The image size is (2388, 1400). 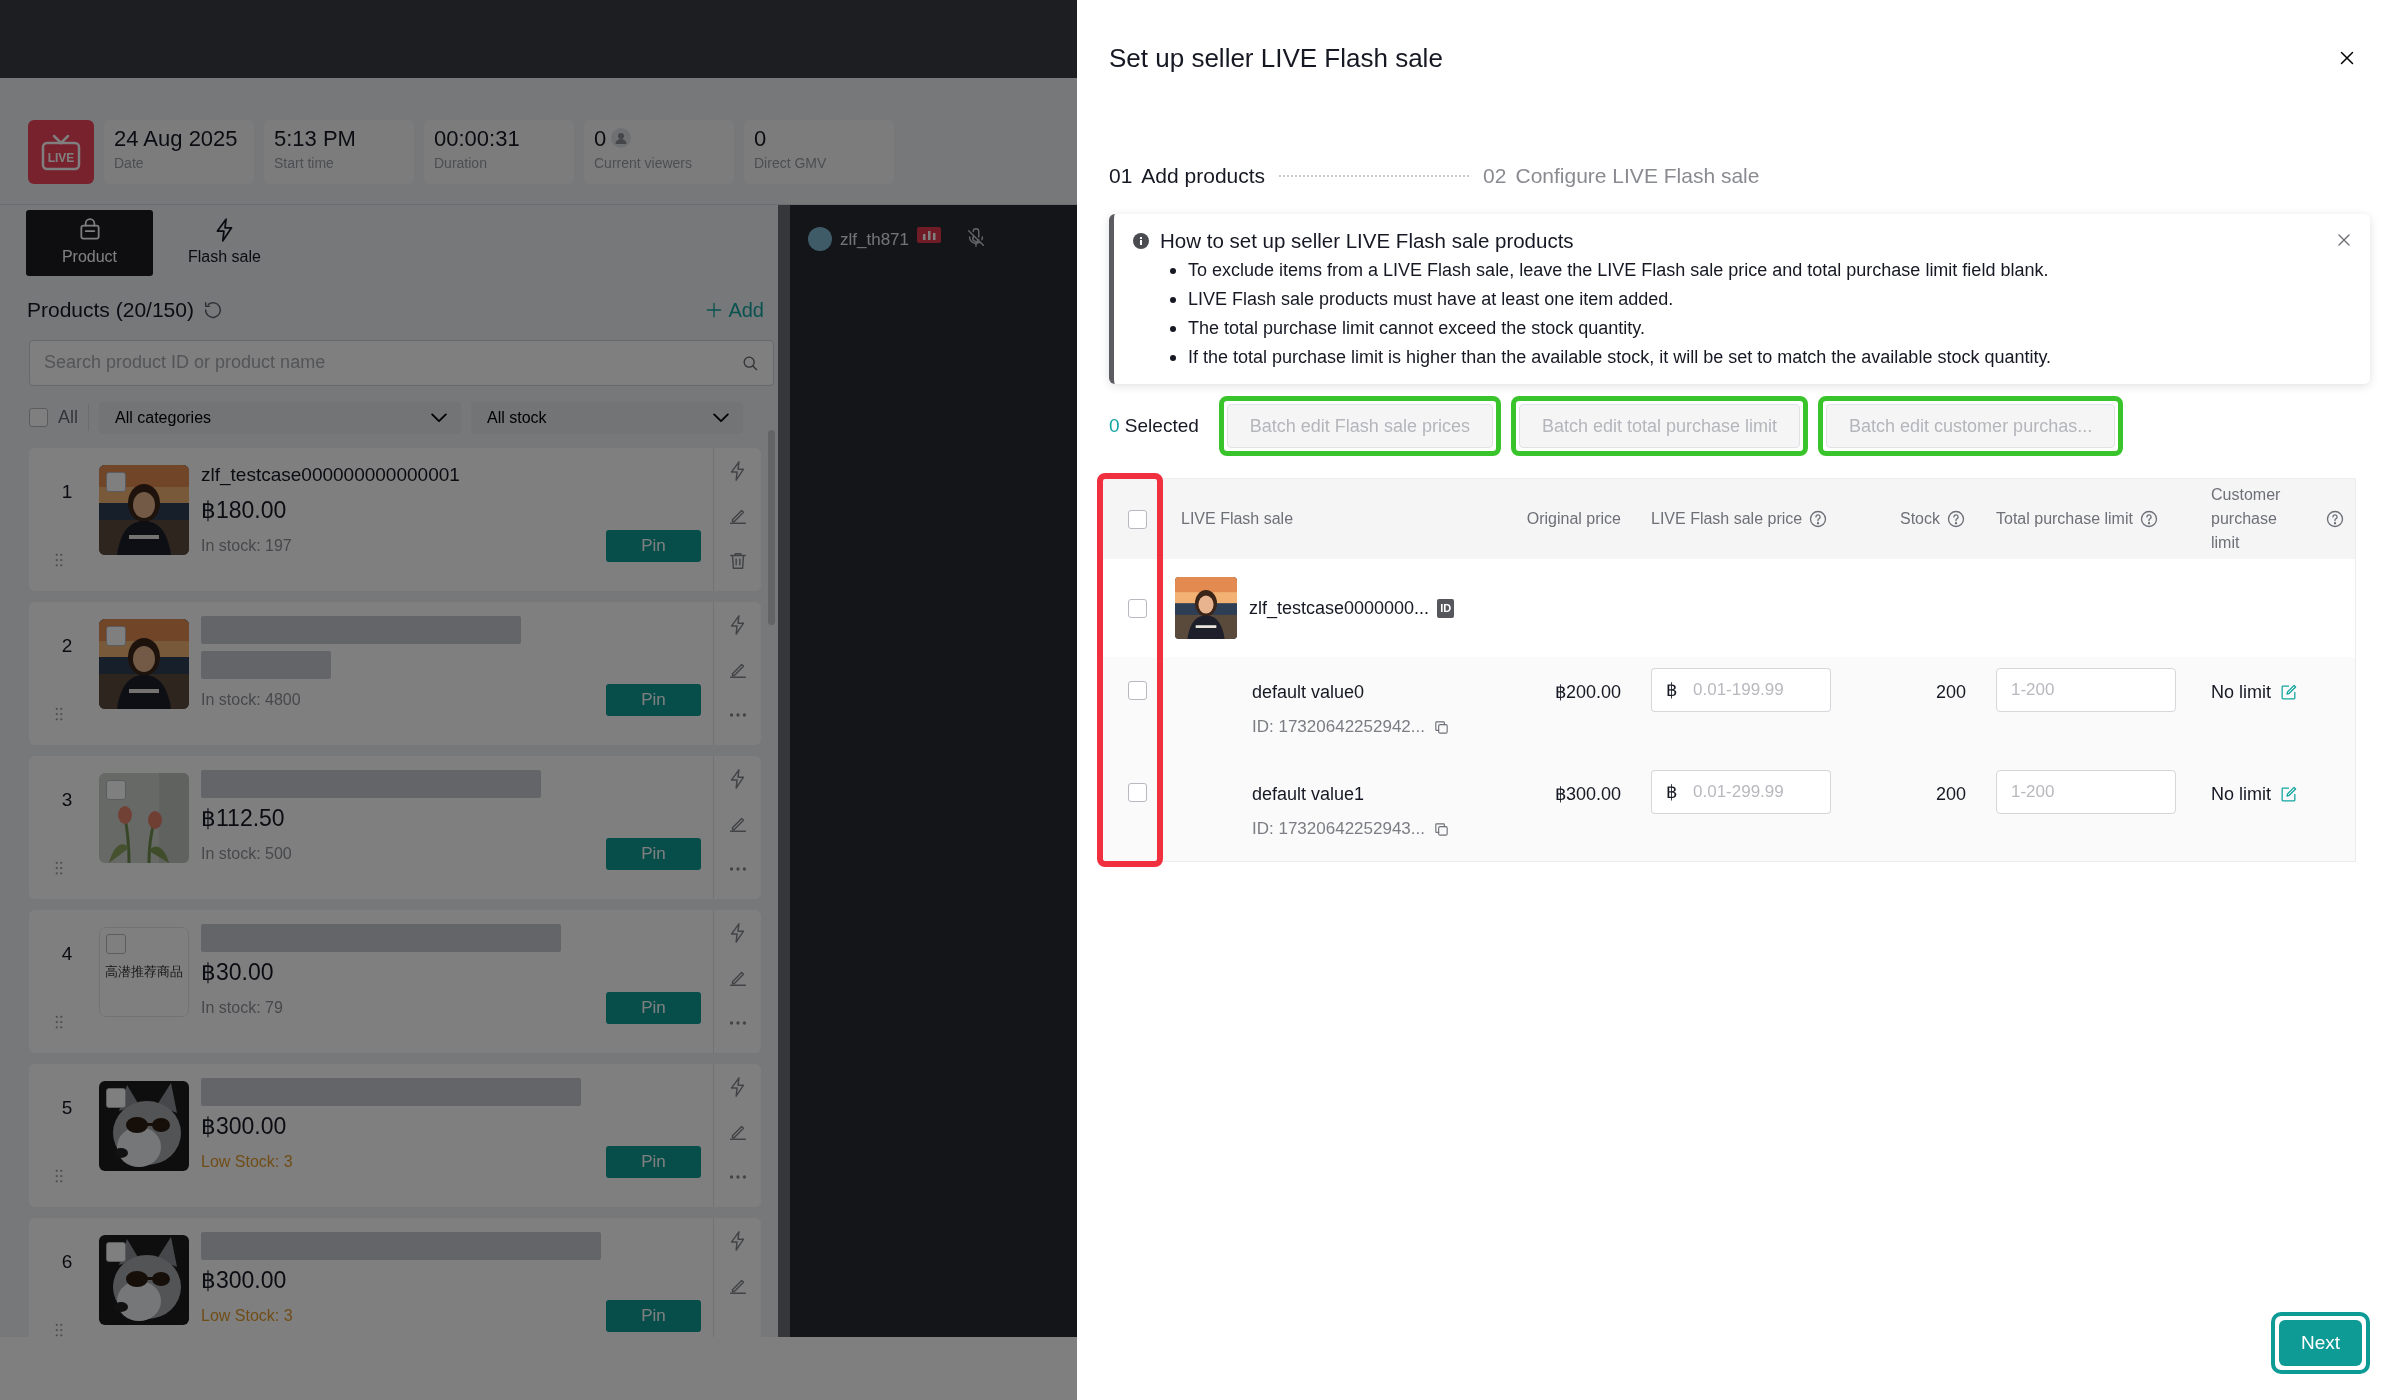 What do you see at coordinates (237, 973) in the screenshot?
I see `product-price: ฿30.00` at bounding box center [237, 973].